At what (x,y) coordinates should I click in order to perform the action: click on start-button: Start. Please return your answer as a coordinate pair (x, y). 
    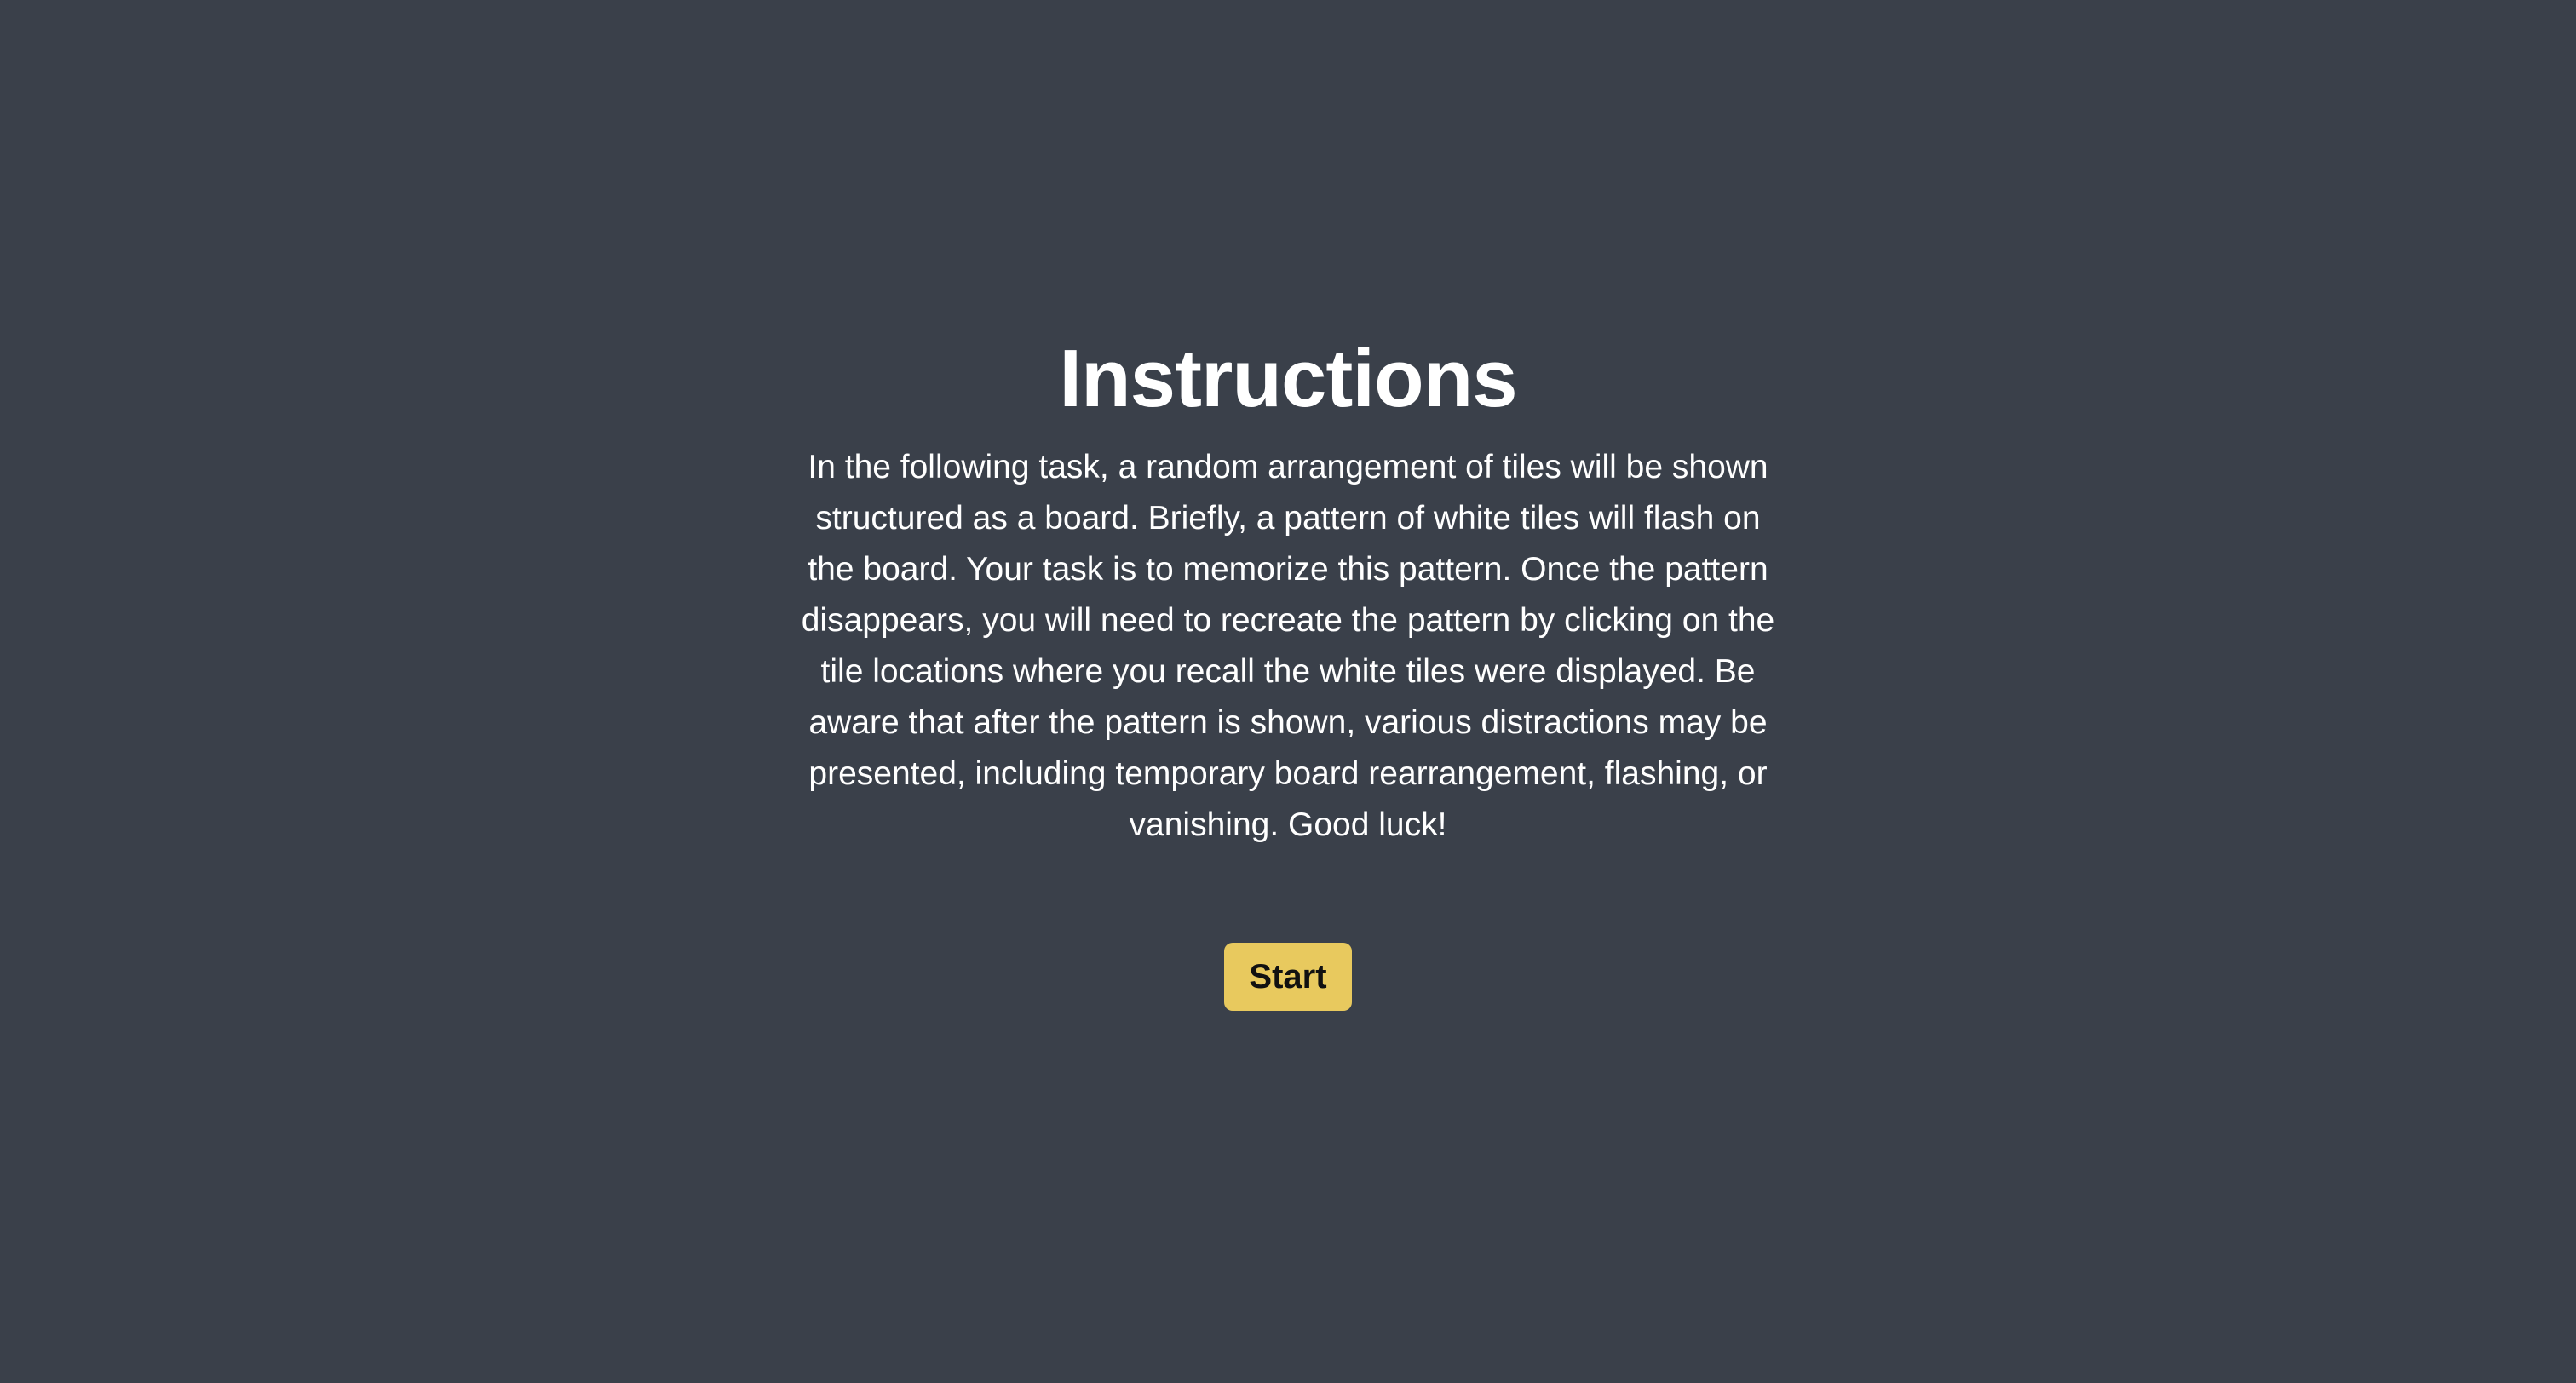
    Looking at the image, I should click on (1288, 977).